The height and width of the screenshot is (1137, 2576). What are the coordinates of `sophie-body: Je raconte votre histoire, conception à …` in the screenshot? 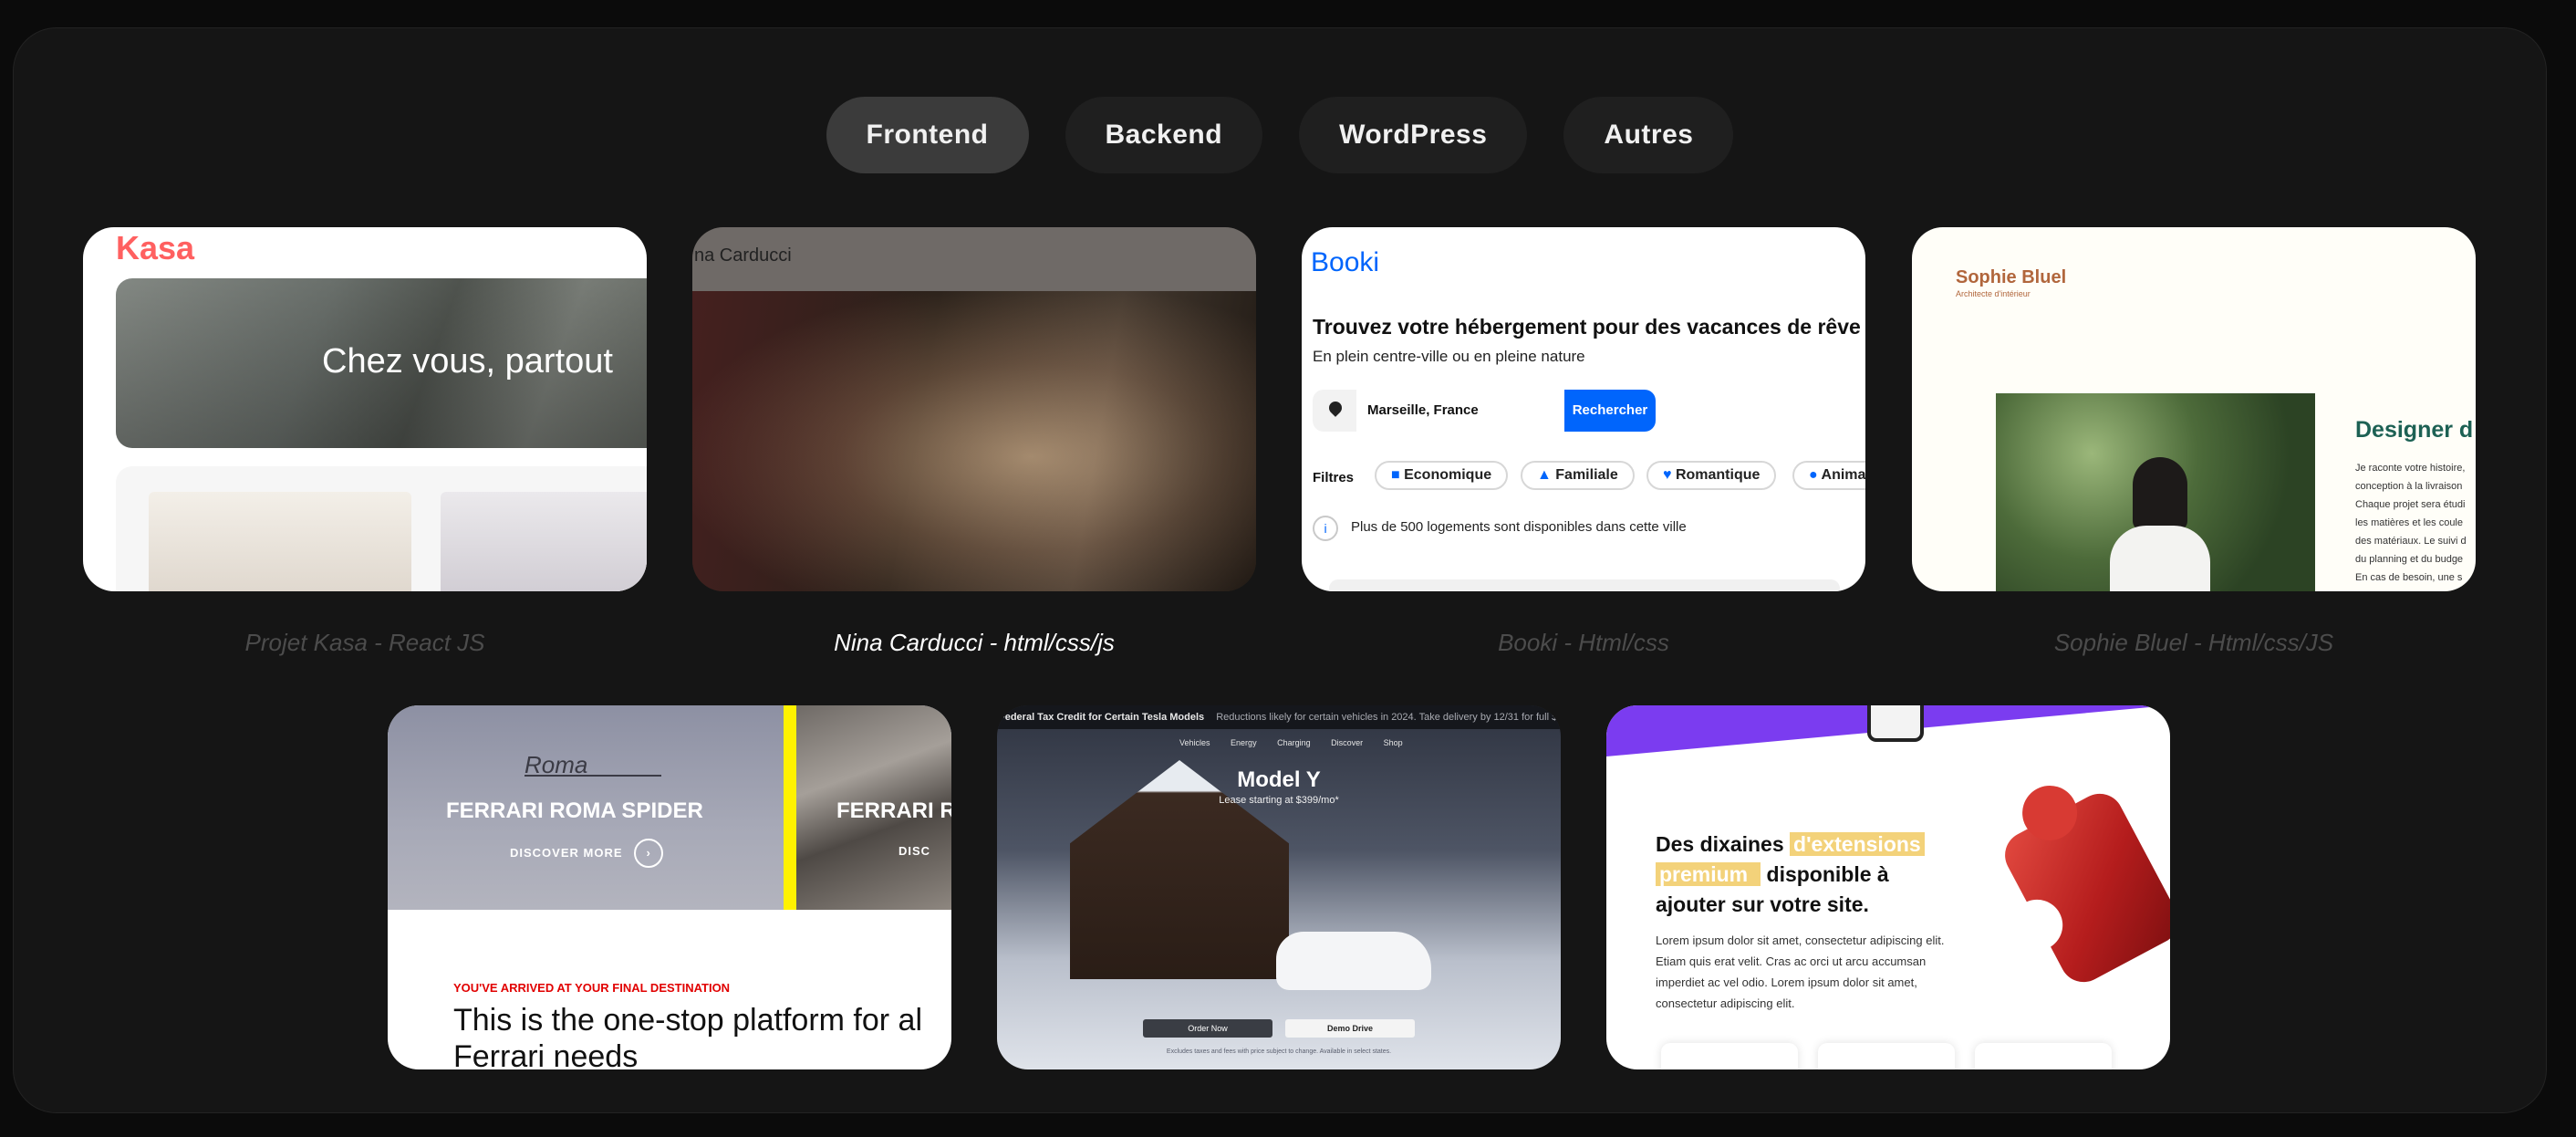 It's located at (2411, 523).